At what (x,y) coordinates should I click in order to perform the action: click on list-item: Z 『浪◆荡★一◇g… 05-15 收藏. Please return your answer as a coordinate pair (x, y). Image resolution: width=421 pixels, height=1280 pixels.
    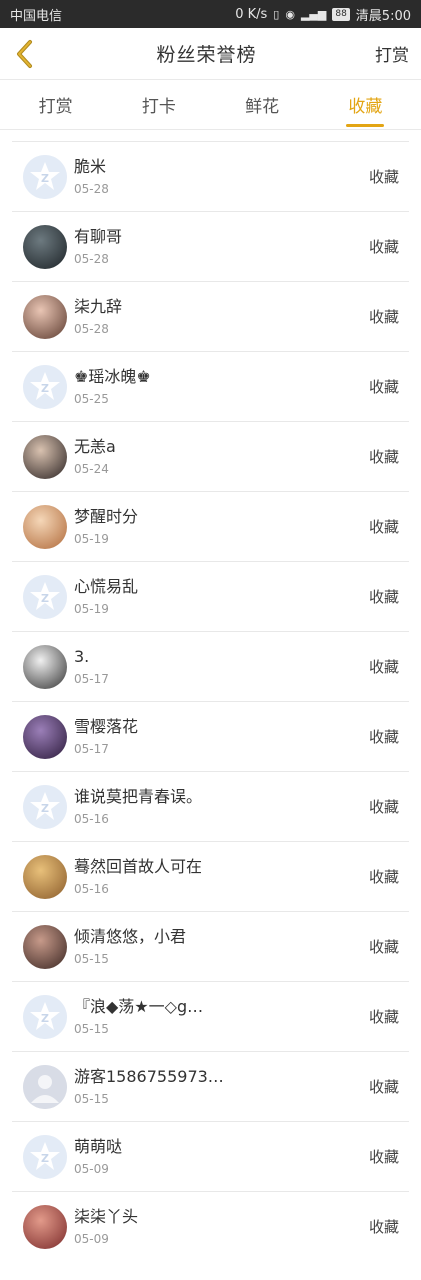
    Looking at the image, I should click on (210, 1016).